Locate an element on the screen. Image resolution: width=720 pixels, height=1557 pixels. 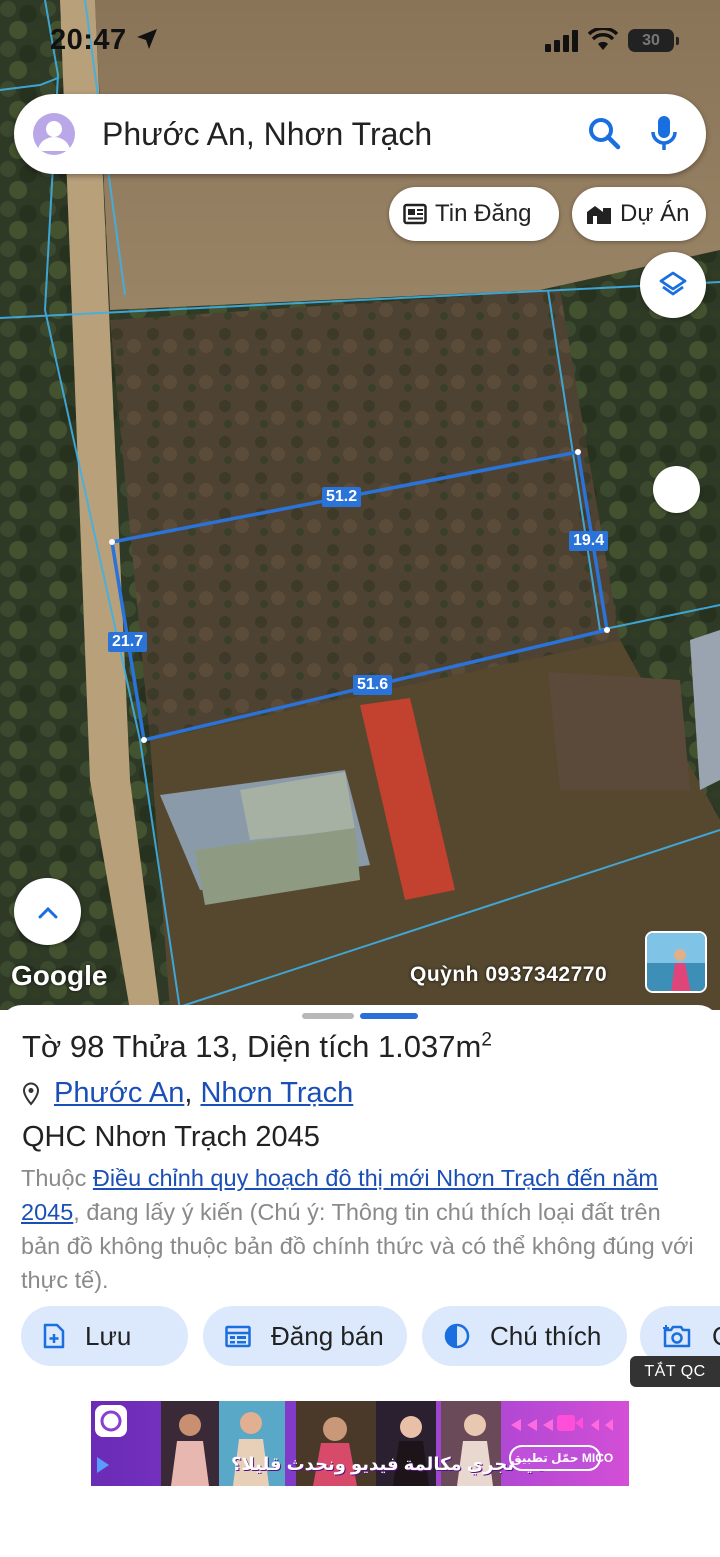
area-value: 1.037m is located at coordinates (429, 1046).